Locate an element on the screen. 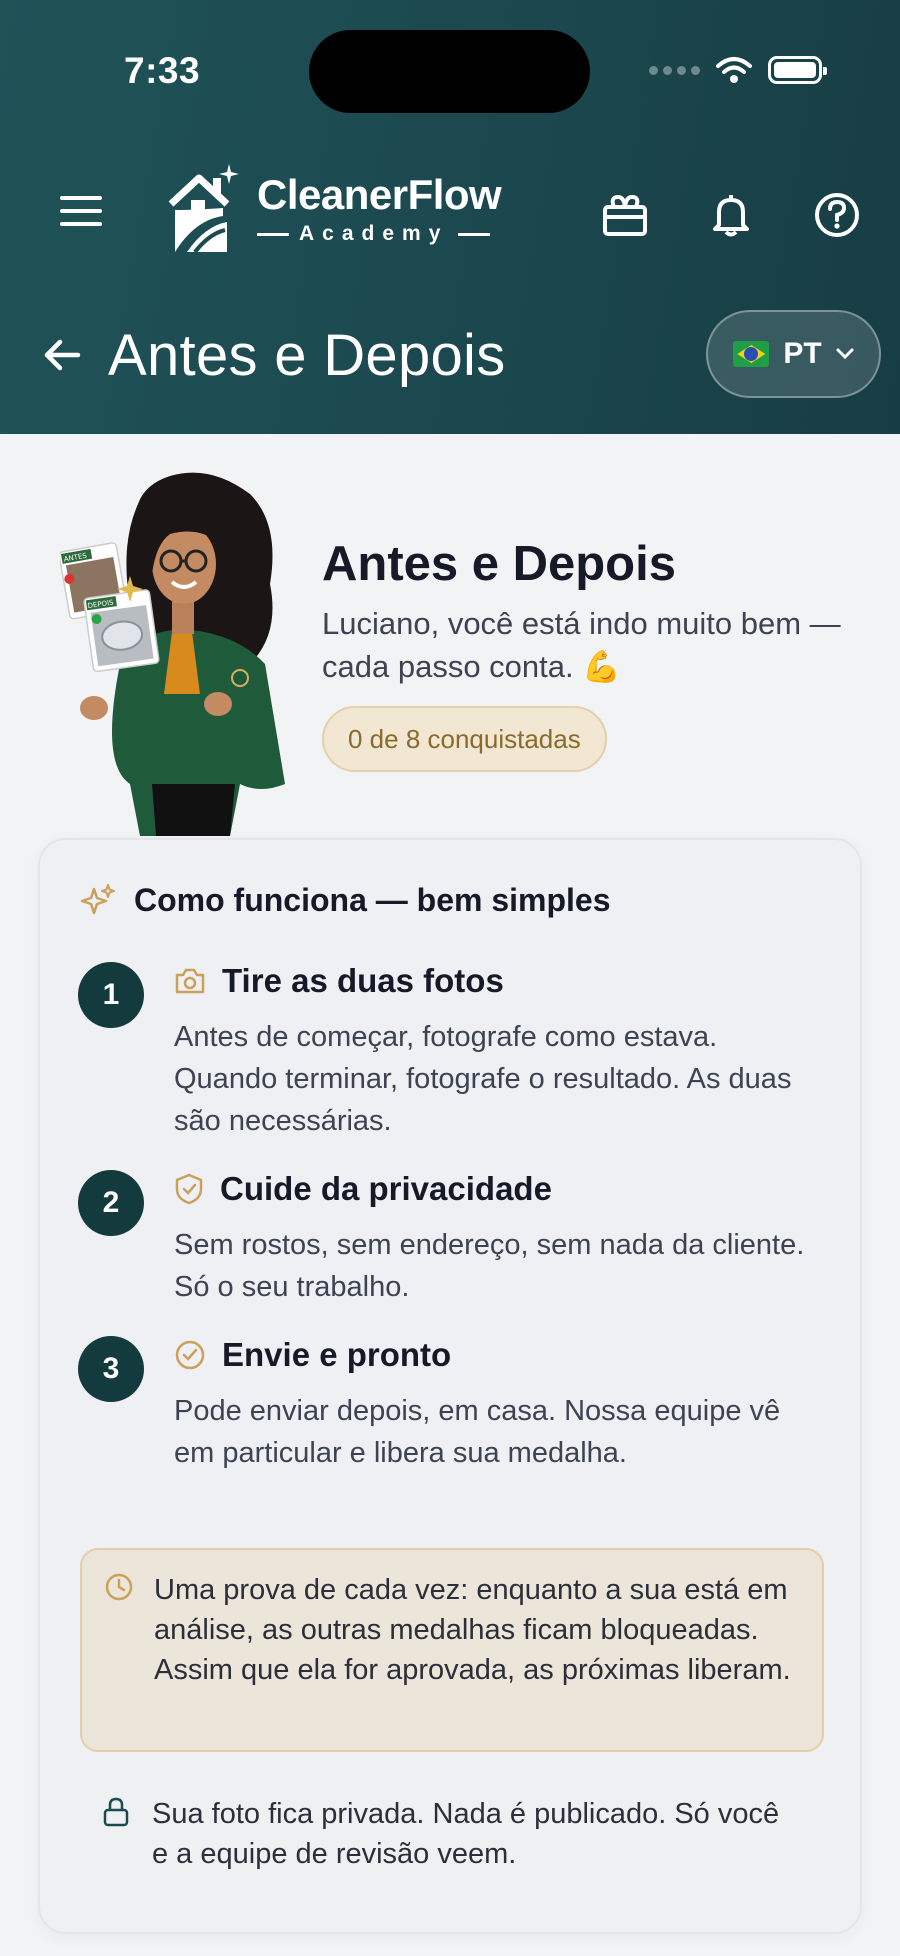  clock-icon is located at coordinates (119, 1587).